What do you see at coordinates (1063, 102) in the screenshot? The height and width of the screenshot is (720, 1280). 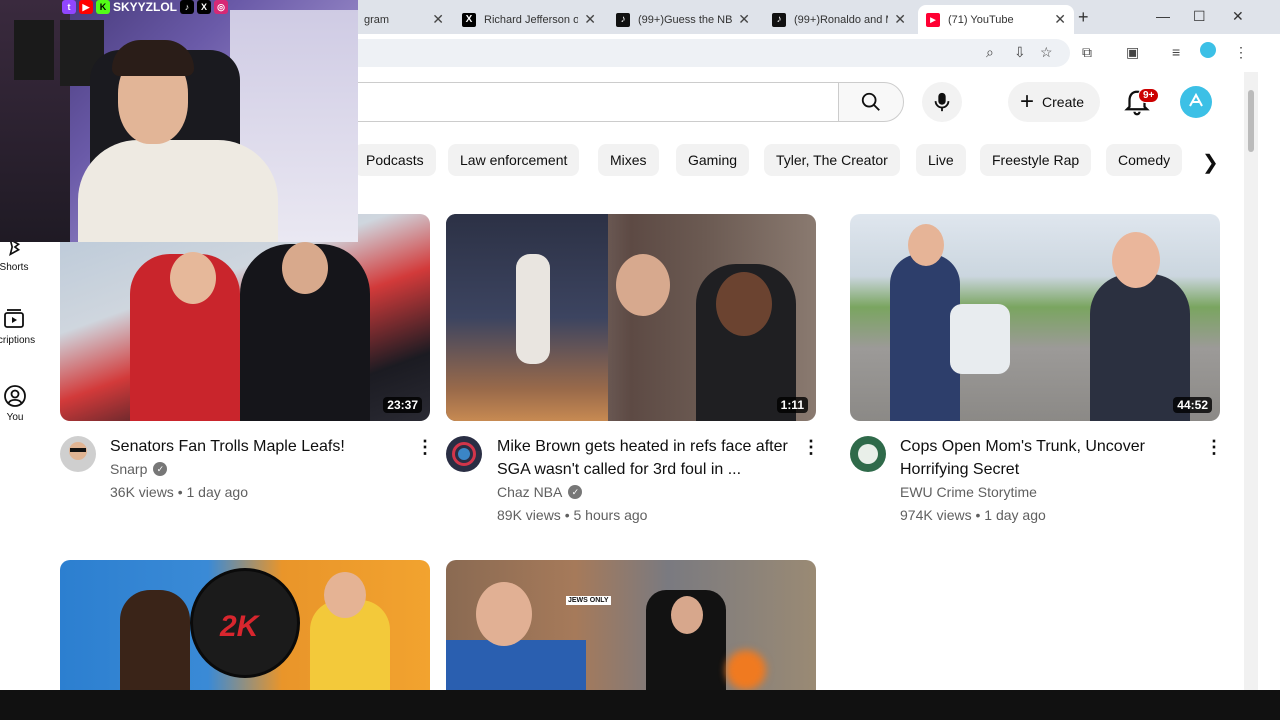 I see `create-label: Create` at bounding box center [1063, 102].